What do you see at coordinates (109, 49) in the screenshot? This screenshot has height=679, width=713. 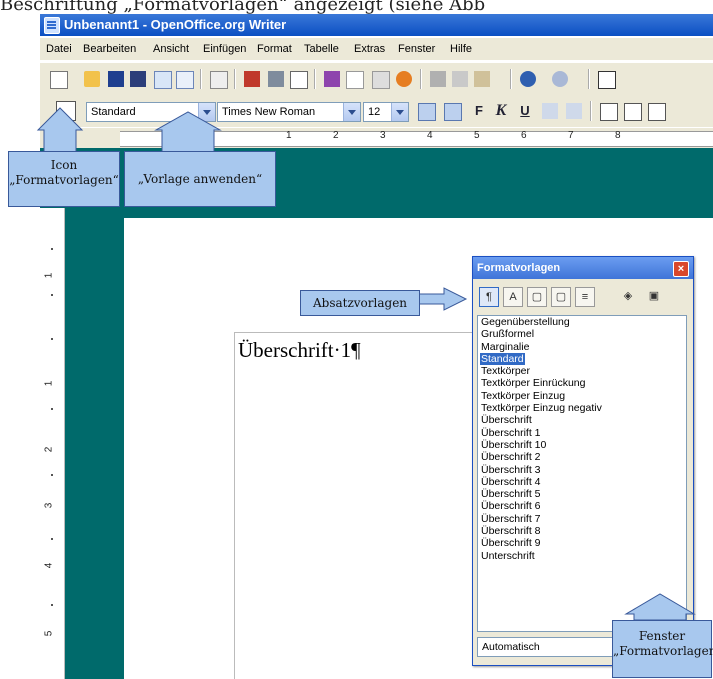 I see `menu-bearbeiten: Bearbeiten` at bounding box center [109, 49].